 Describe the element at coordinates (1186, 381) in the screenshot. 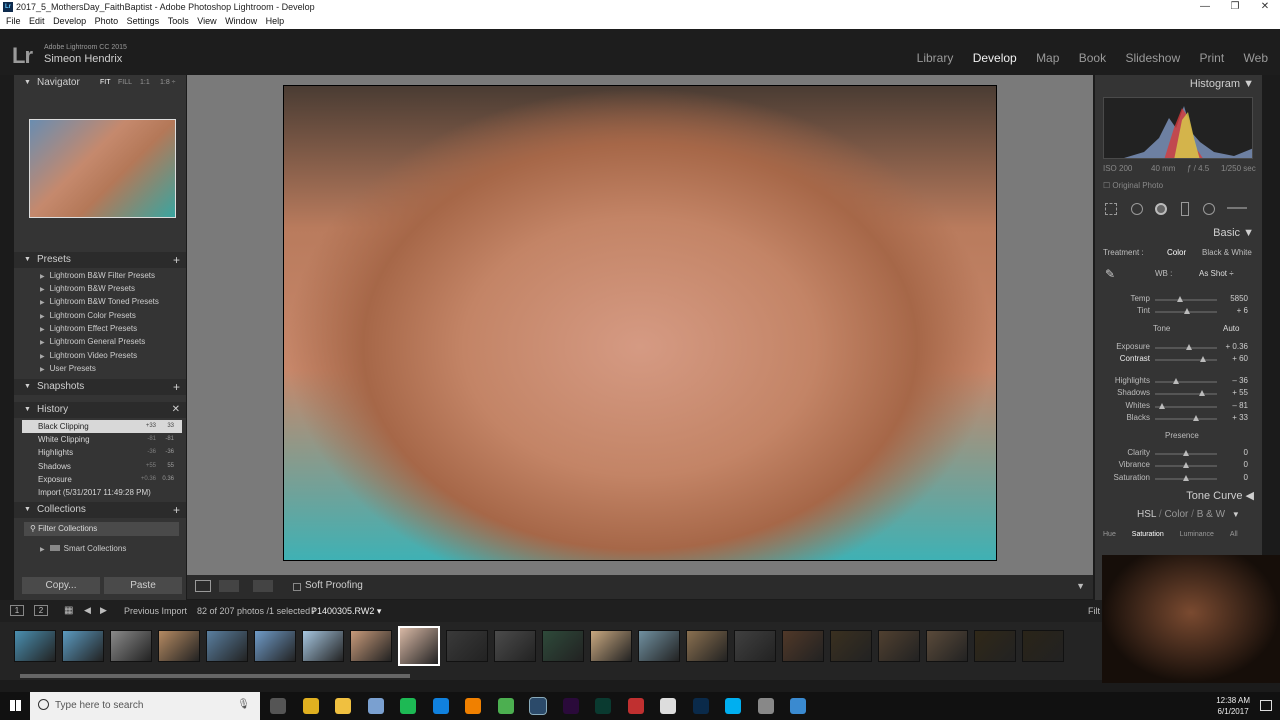

I see `slider-highlights` at that location.